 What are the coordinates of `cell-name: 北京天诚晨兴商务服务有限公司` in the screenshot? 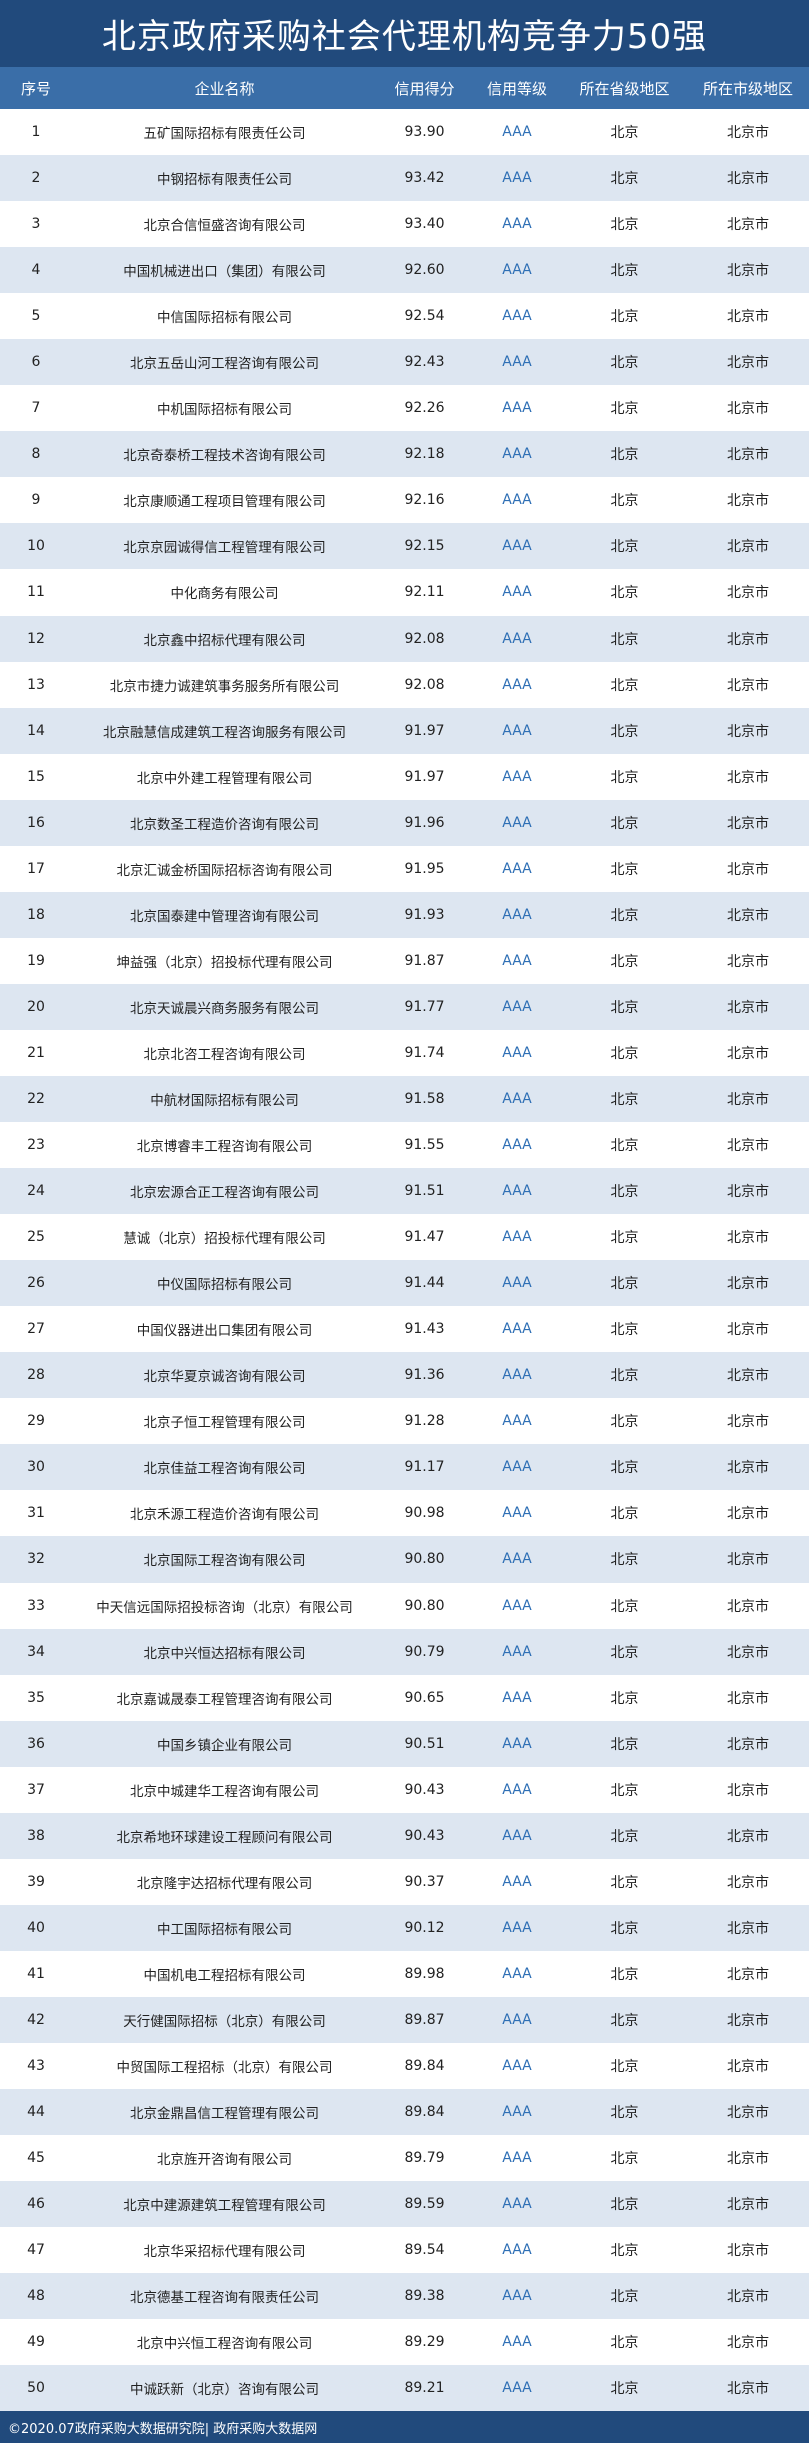 It's located at (224, 1008).